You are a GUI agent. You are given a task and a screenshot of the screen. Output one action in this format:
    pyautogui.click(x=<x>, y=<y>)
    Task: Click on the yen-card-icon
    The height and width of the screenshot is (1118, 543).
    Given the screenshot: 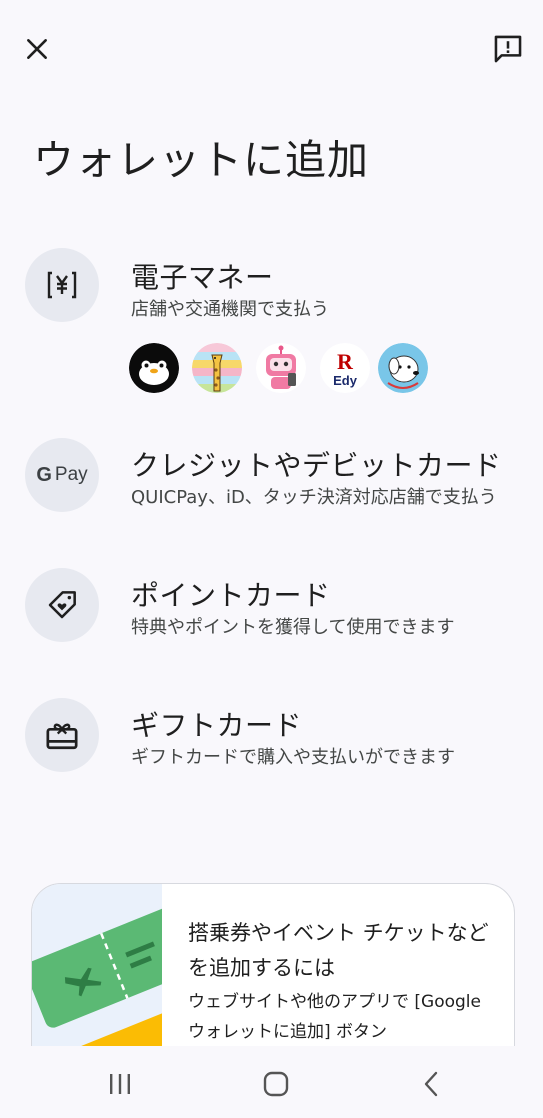 What is the action you would take?
    pyautogui.click(x=62, y=285)
    